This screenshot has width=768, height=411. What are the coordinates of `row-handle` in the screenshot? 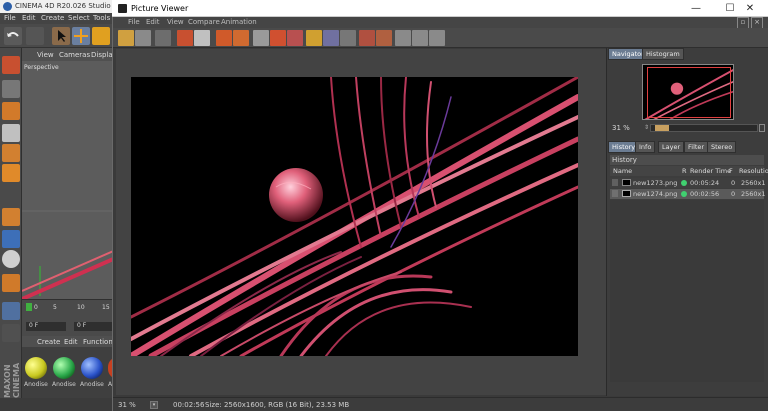 It's located at (615, 193).